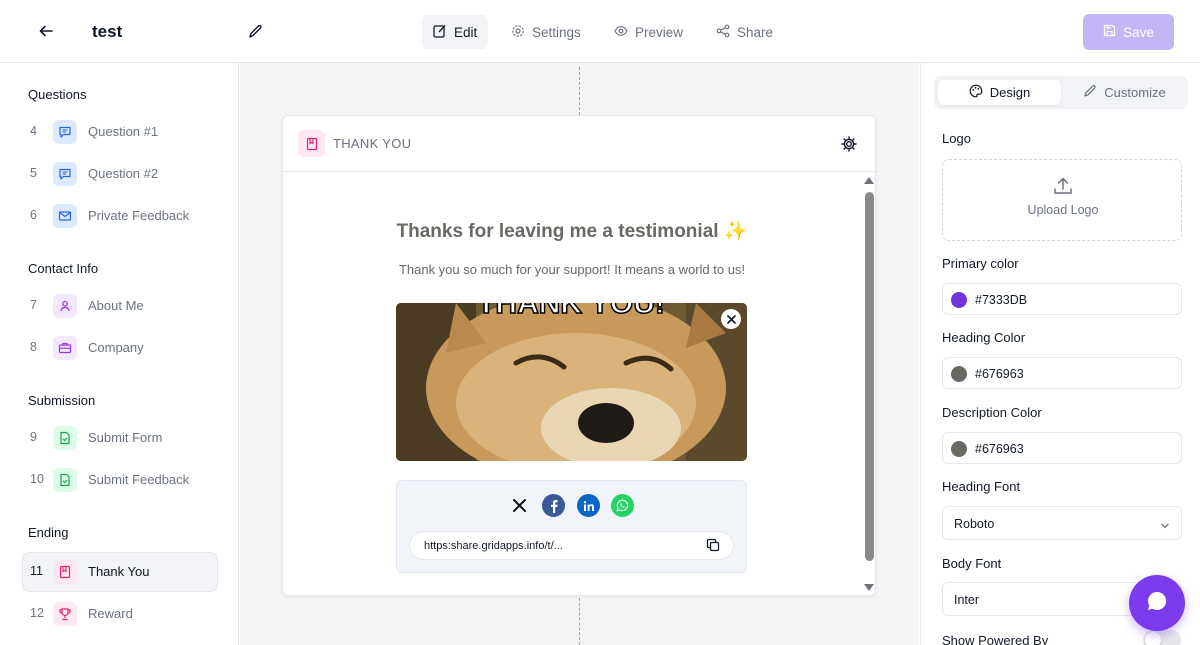 The width and height of the screenshot is (1200, 645). I want to click on sidebar-item-label: About Me, so click(116, 305).